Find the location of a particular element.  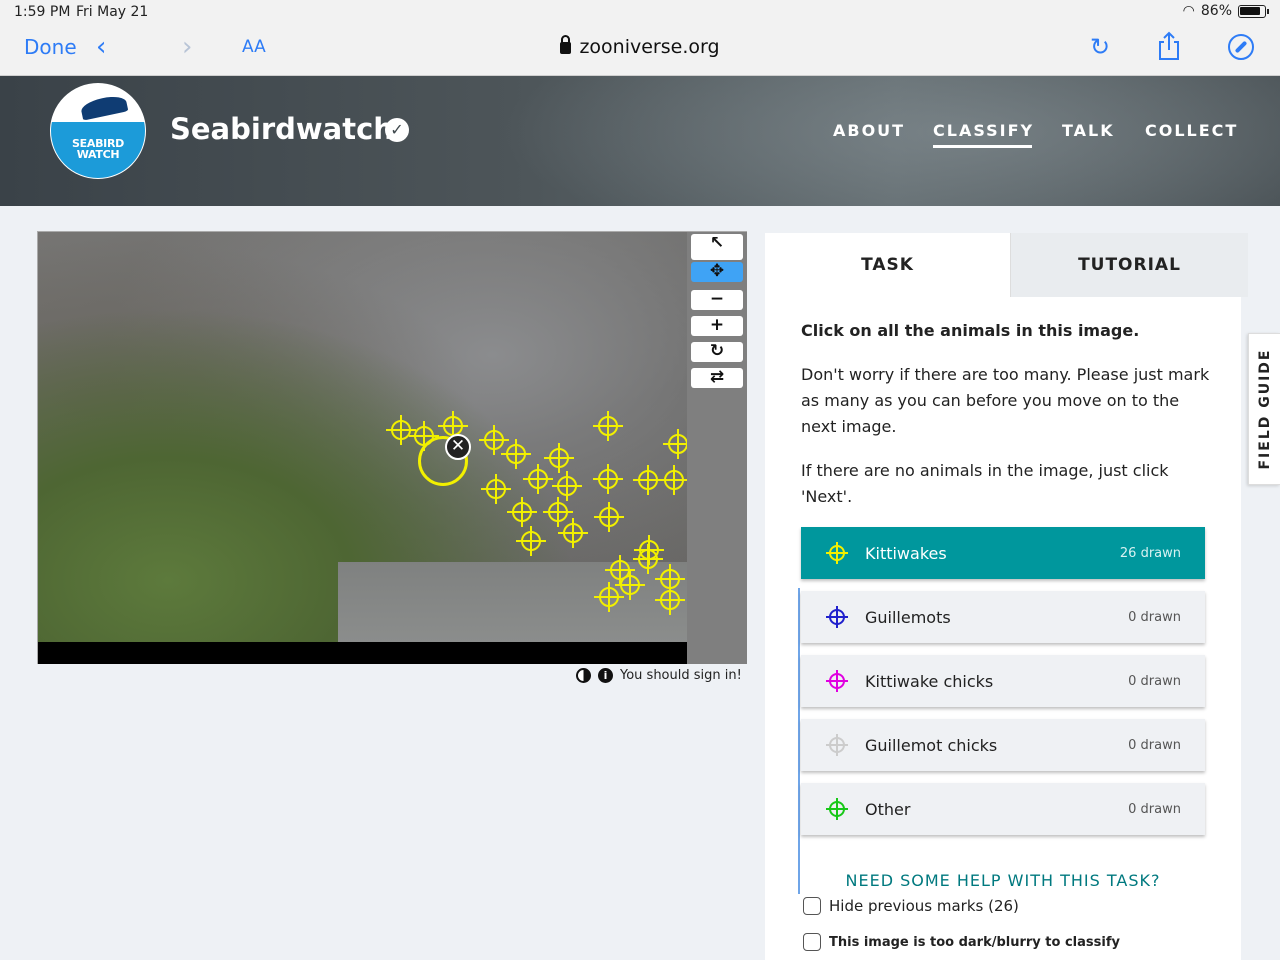

nav-about: ABOUT is located at coordinates (869, 130).